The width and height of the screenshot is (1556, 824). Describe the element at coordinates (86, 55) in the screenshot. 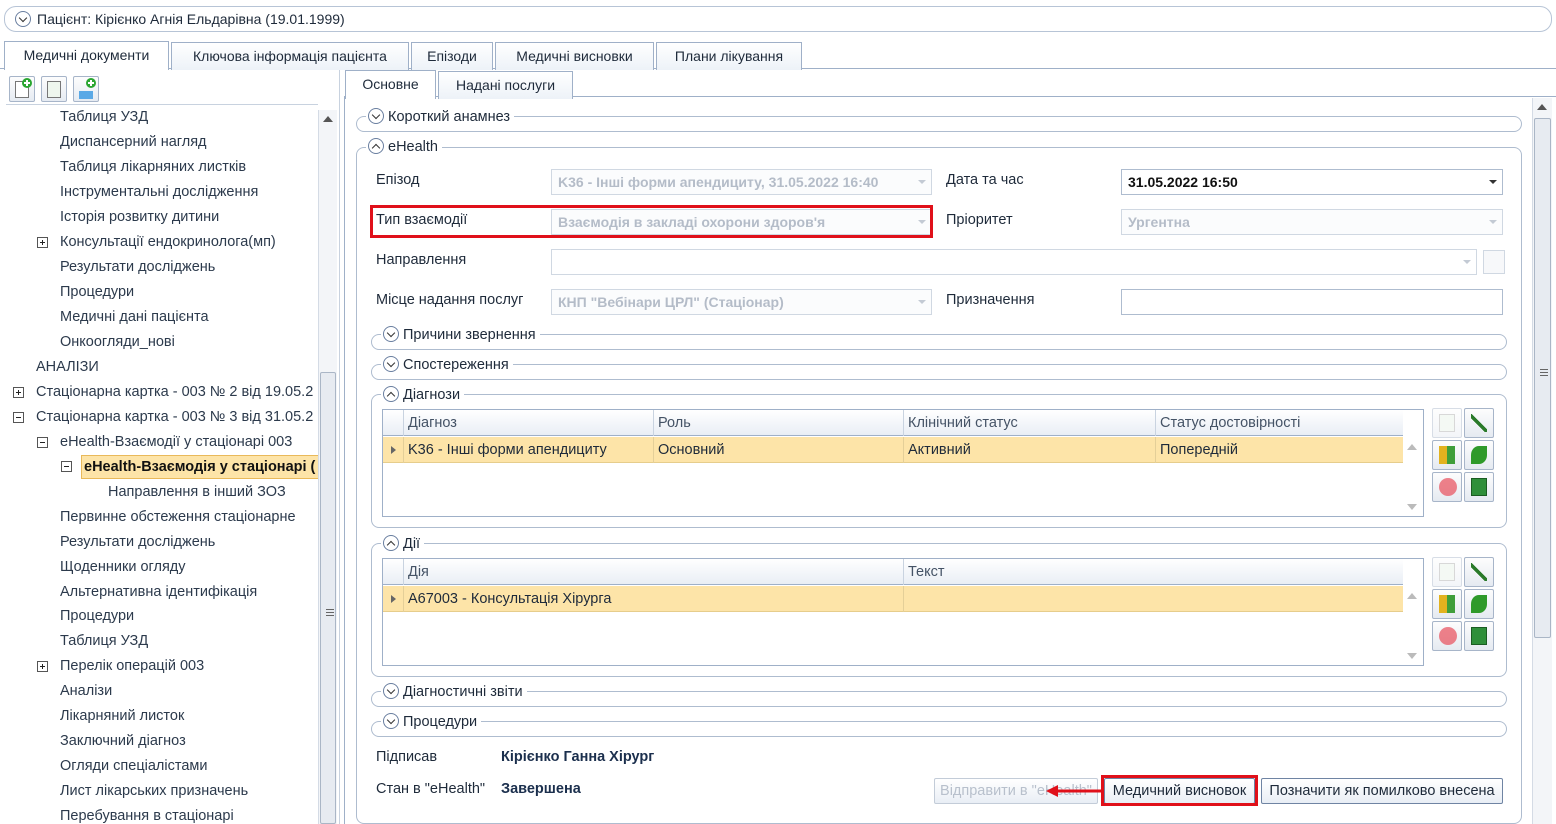

I see `tab-medical-documents: Медичні документи` at that location.